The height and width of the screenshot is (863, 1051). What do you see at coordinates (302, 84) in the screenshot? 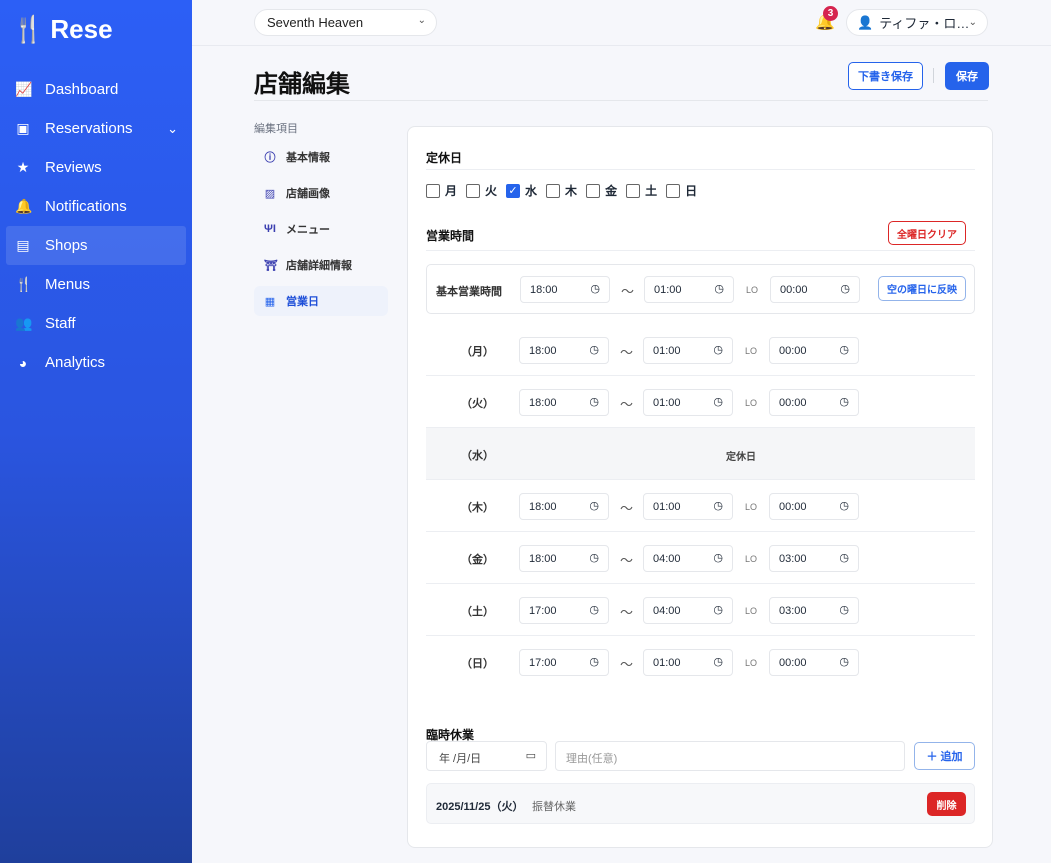
I see `page-title: 店舗編集` at bounding box center [302, 84].